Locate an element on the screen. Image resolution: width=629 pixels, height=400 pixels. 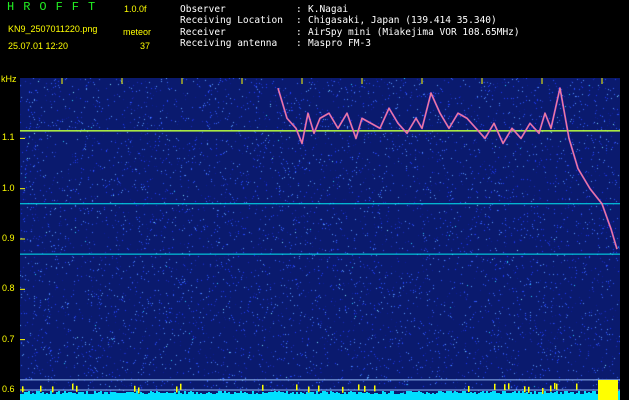
app-logo: HROFFT is located at coordinates (56, 7).